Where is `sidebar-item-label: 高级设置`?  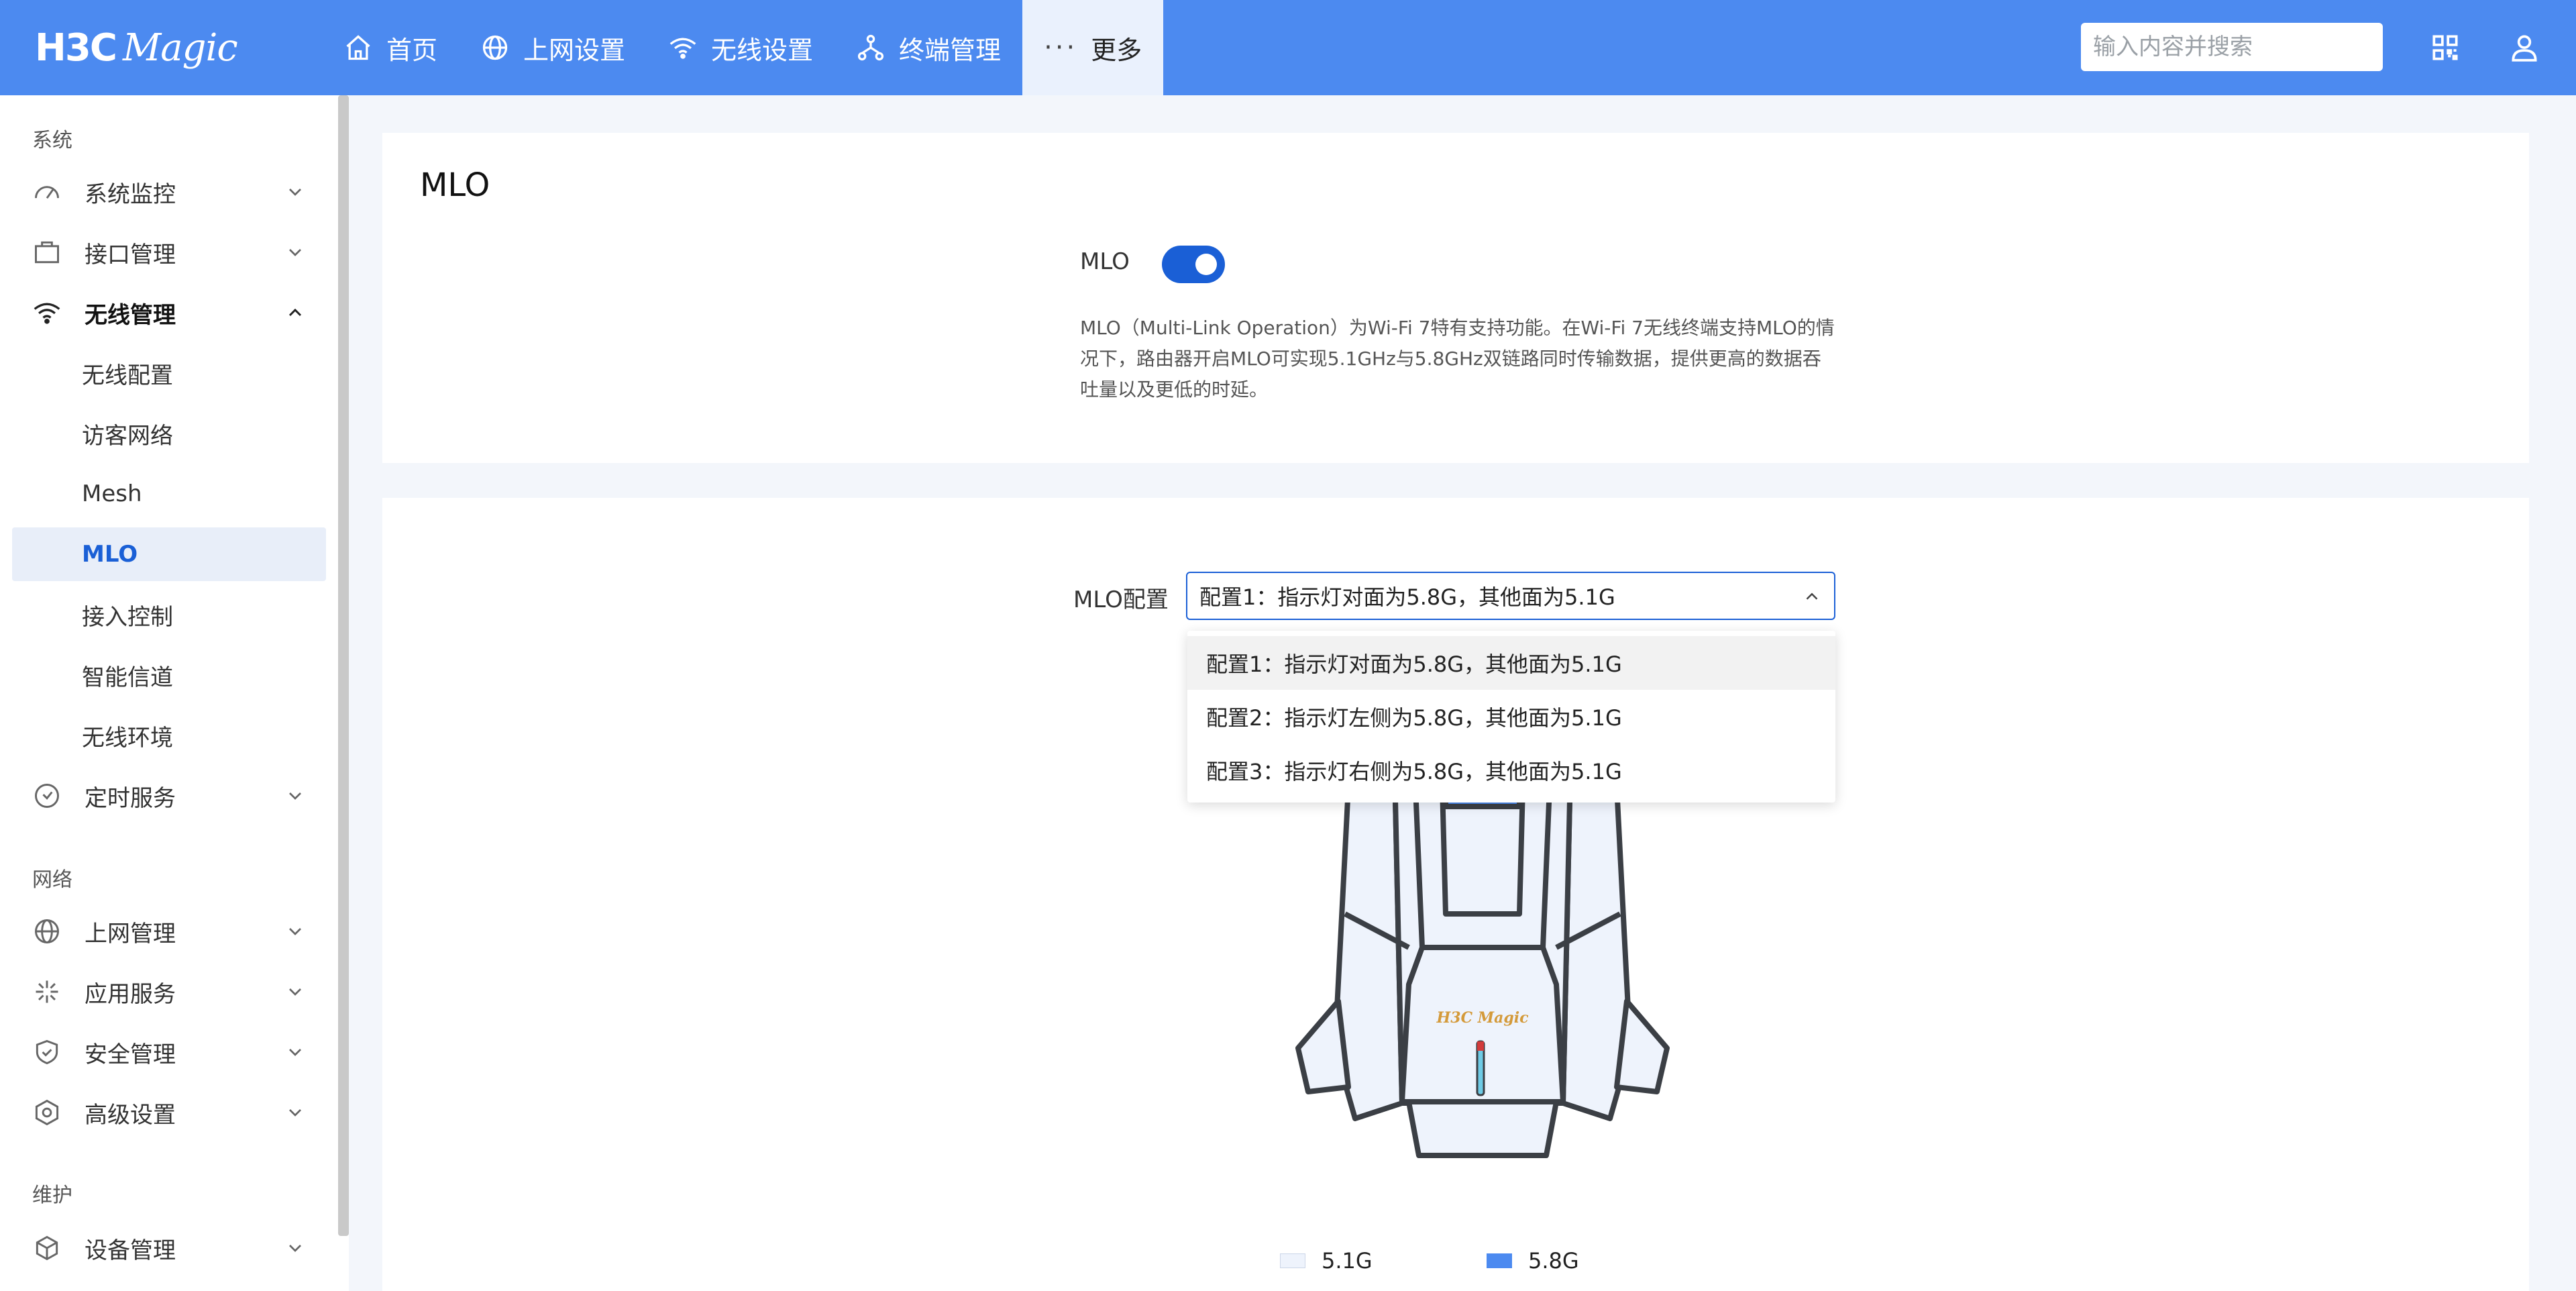
sidebar-item-label: 高级设置 is located at coordinates (130, 1115).